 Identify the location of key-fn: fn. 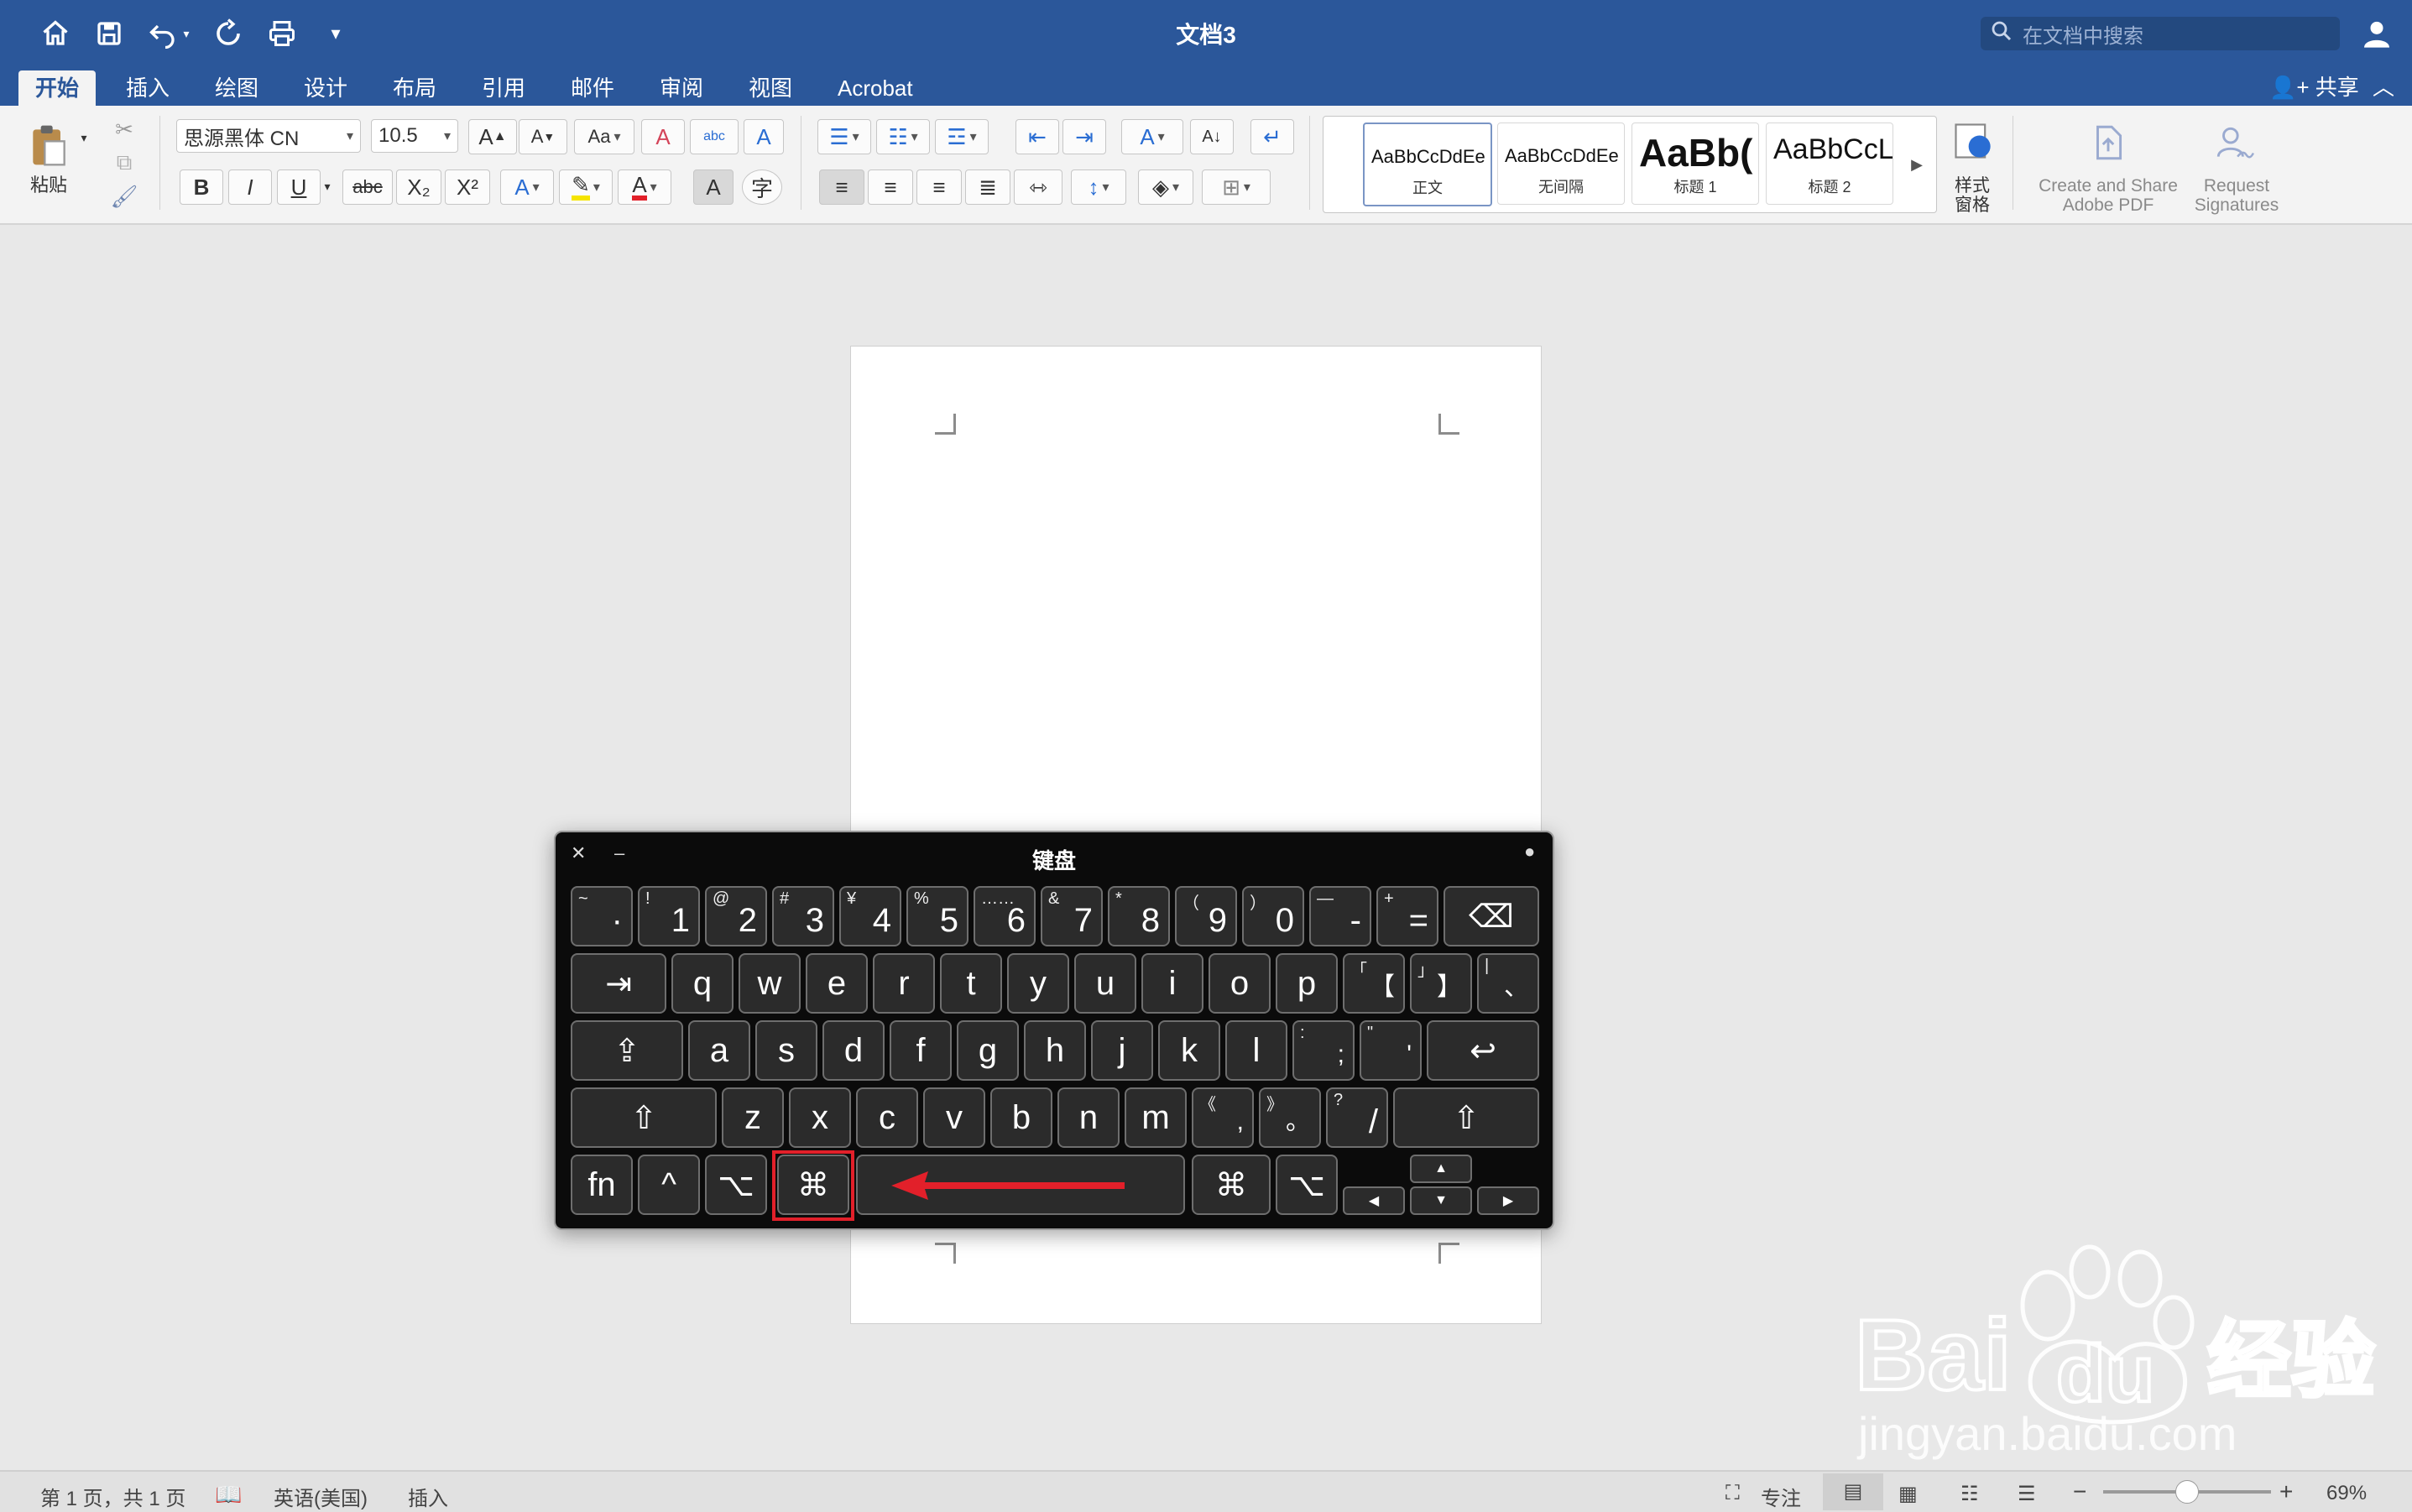
(602, 1185).